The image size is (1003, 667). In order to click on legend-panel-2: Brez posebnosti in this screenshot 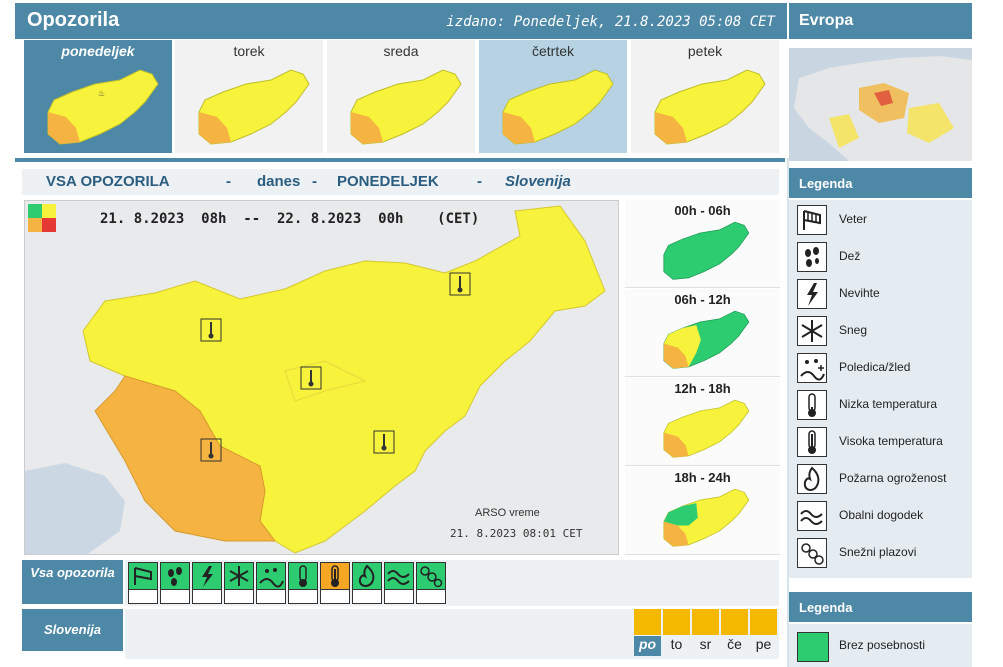, I will do `click(880, 645)`.